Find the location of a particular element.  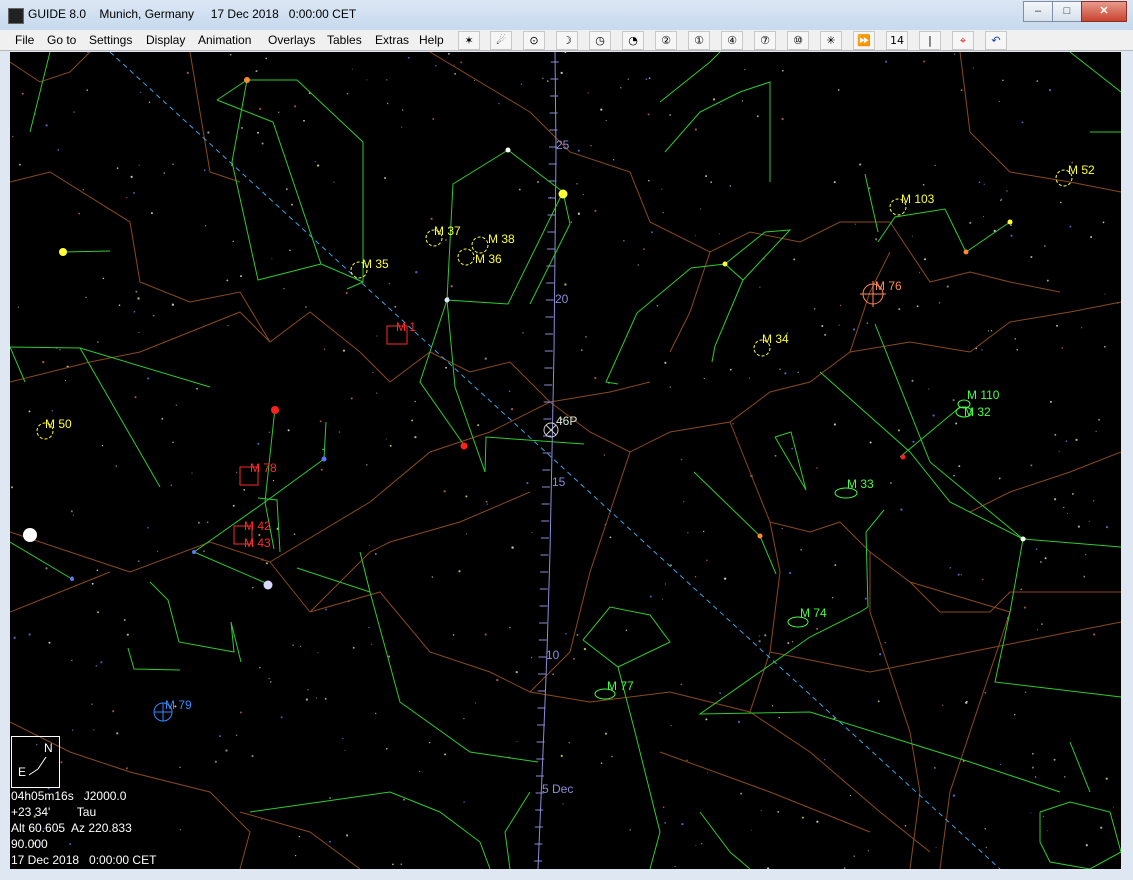

tool-fast-forward-icon: ⏩ is located at coordinates (864, 40).